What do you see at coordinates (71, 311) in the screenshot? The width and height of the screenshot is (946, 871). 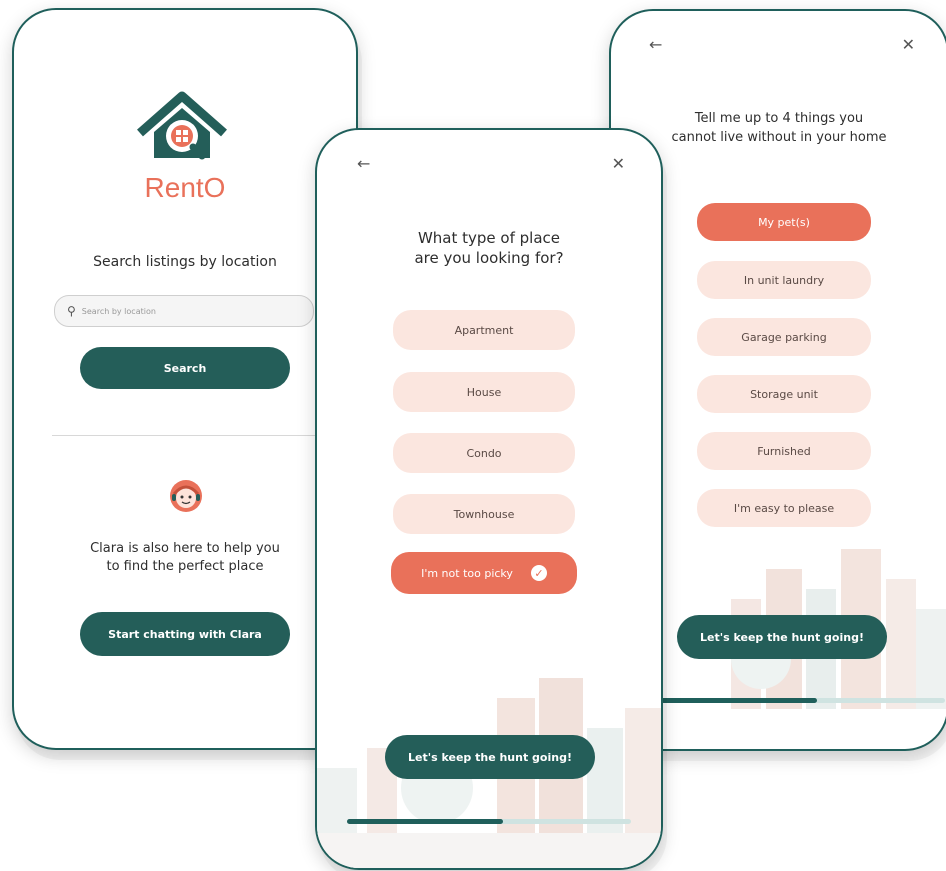 I see `search-icon: ⚲` at bounding box center [71, 311].